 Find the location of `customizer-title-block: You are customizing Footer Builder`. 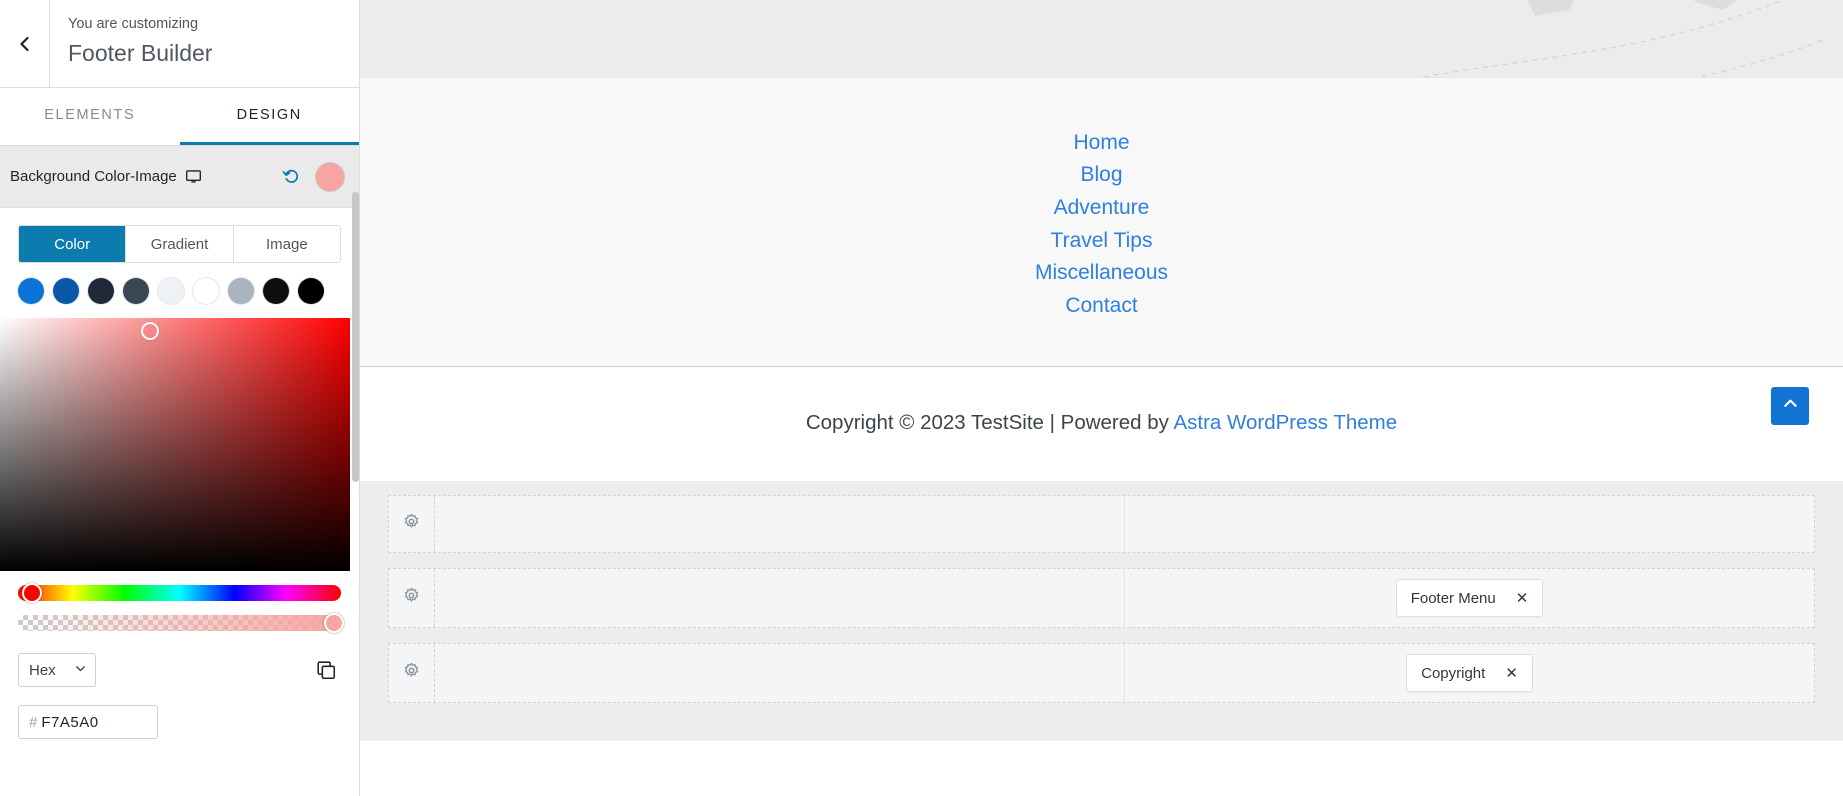

customizer-title-block: You are customizing Footer Builder is located at coordinates (131, 43).